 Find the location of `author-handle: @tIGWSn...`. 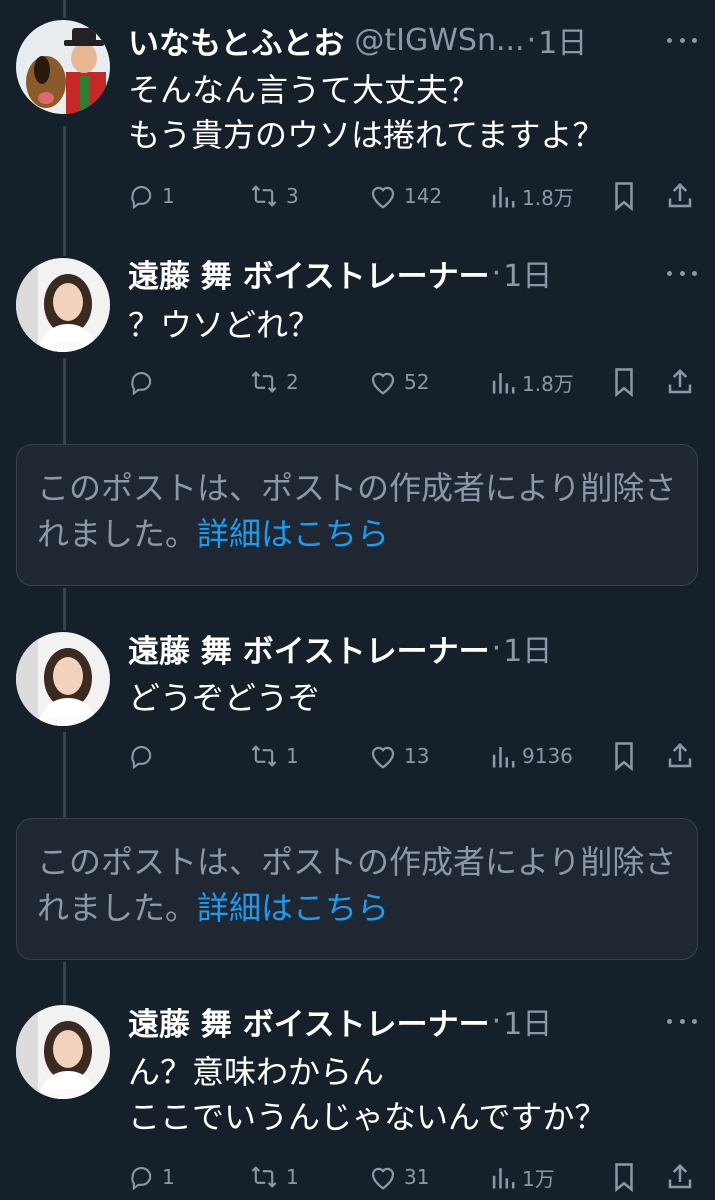

author-handle: @tIGWSn... is located at coordinates (439, 40).